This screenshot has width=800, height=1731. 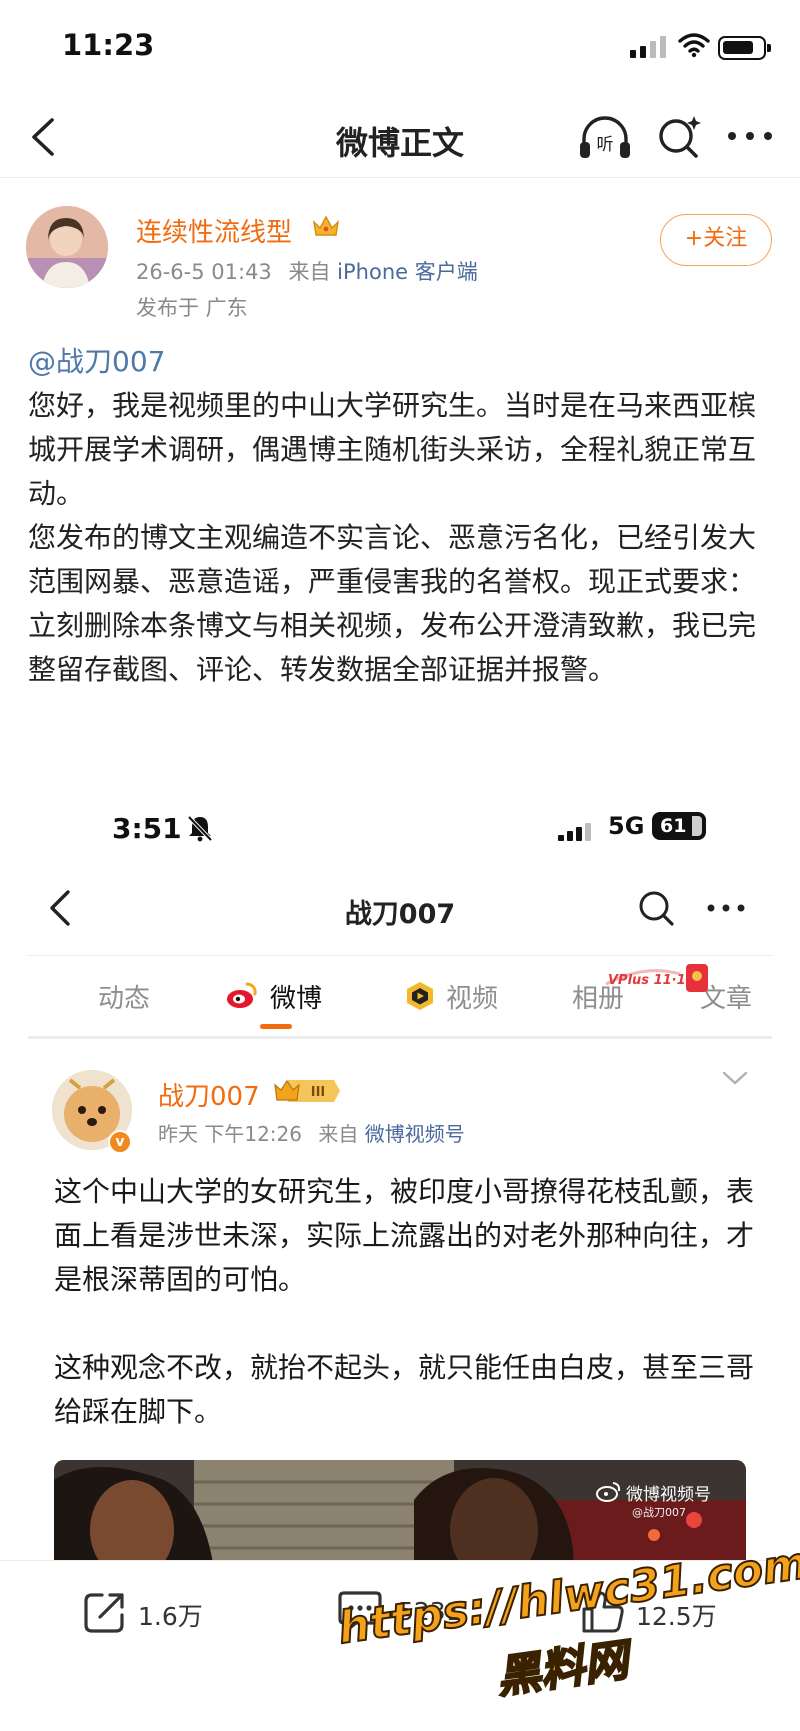 What do you see at coordinates (67, 247) in the screenshot?
I see `author-avatar` at bounding box center [67, 247].